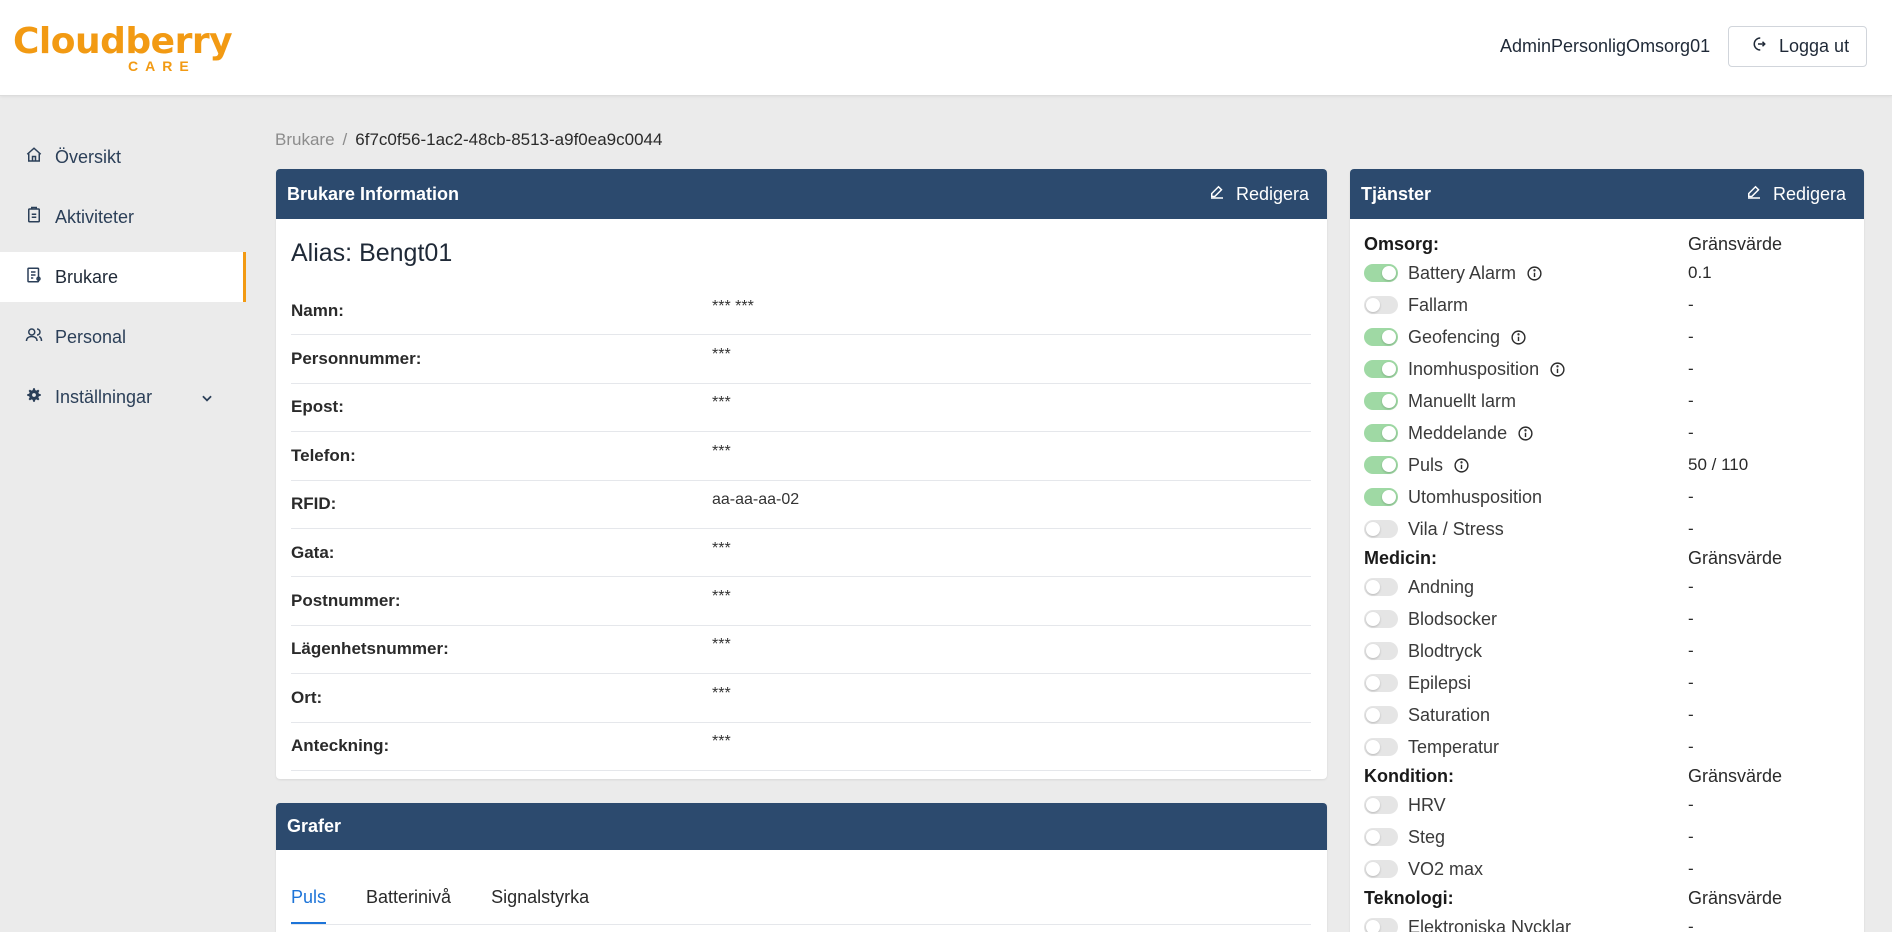 The height and width of the screenshot is (932, 1892). Describe the element at coordinates (1607, 465) in the screenshot. I see `service-row: Puls 50 / 110` at that location.